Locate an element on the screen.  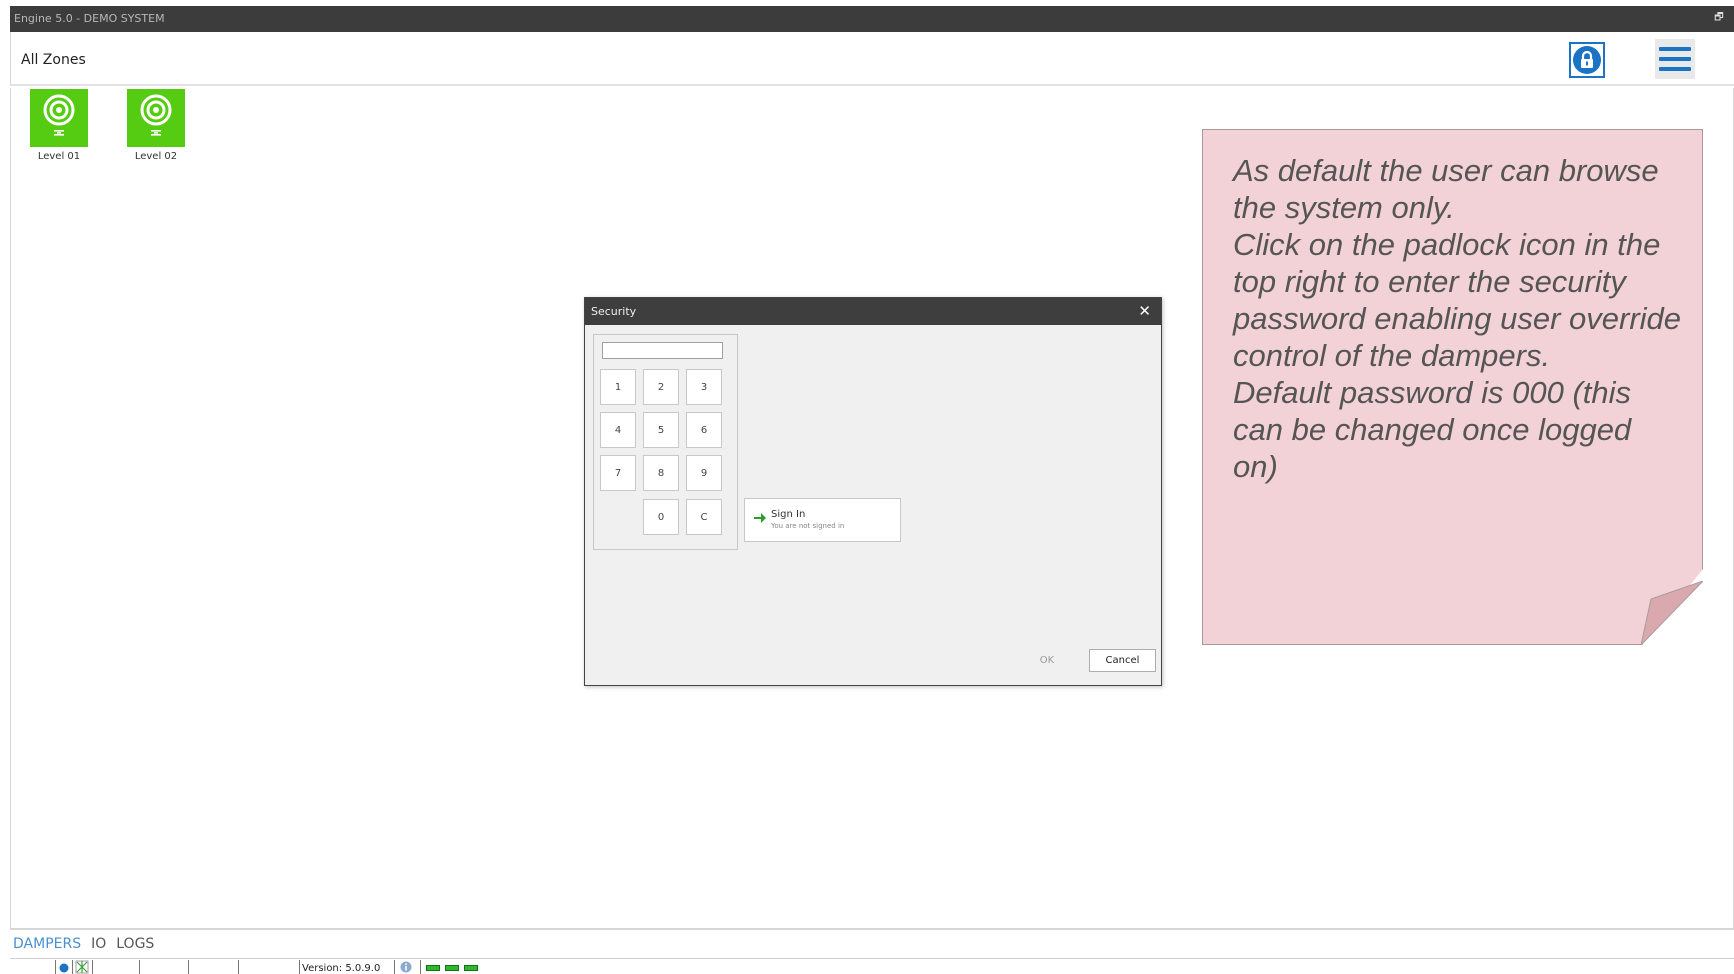
zone-label: Level 01 is located at coordinates (59, 156).